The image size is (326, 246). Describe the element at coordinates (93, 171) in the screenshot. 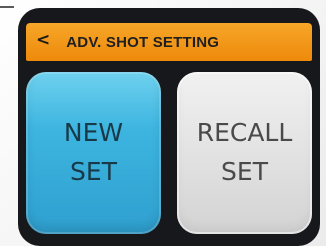

I see `new-set-label-line2: SET` at that location.